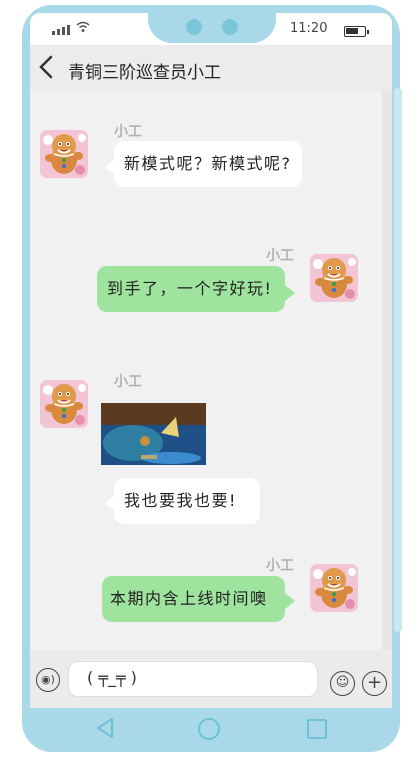 The width and height of the screenshot is (419, 770). What do you see at coordinates (193, 599) in the screenshot?
I see `message-bubble: 本期内含上线时间噢` at bounding box center [193, 599].